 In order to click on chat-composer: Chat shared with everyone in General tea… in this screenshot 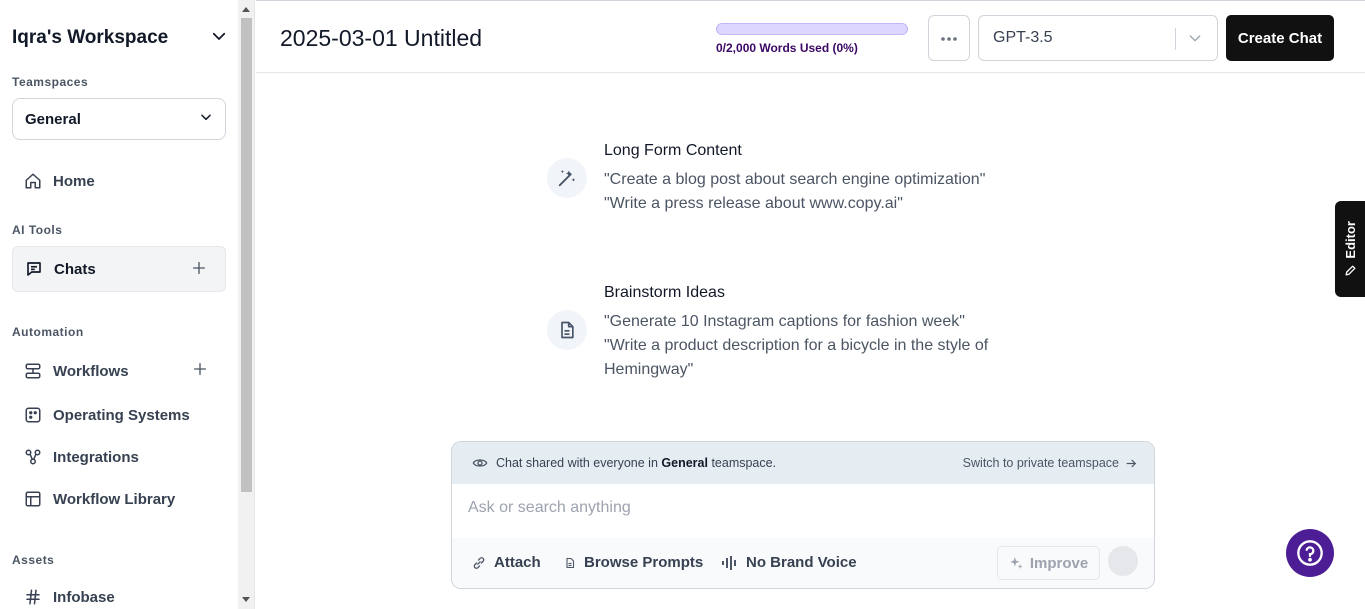, I will do `click(803, 515)`.